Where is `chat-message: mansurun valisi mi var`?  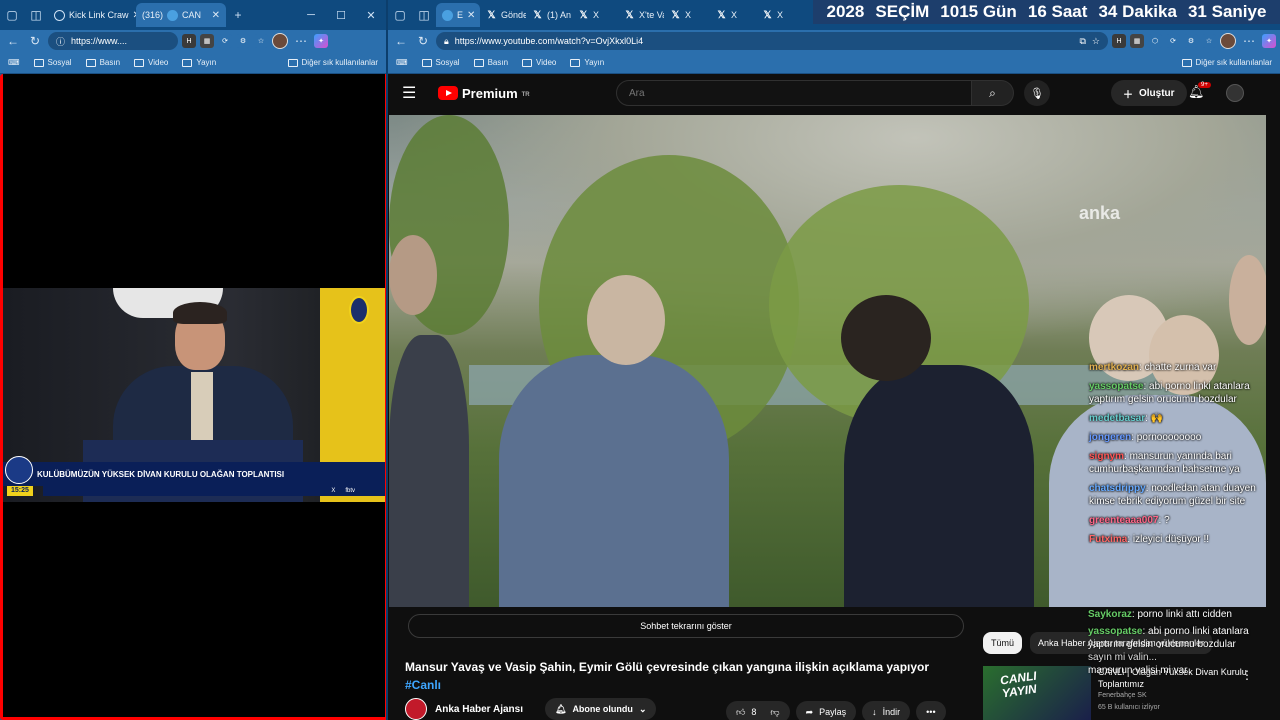
chat-message: mansurun valisi mi var is located at coordinates (1138, 670).